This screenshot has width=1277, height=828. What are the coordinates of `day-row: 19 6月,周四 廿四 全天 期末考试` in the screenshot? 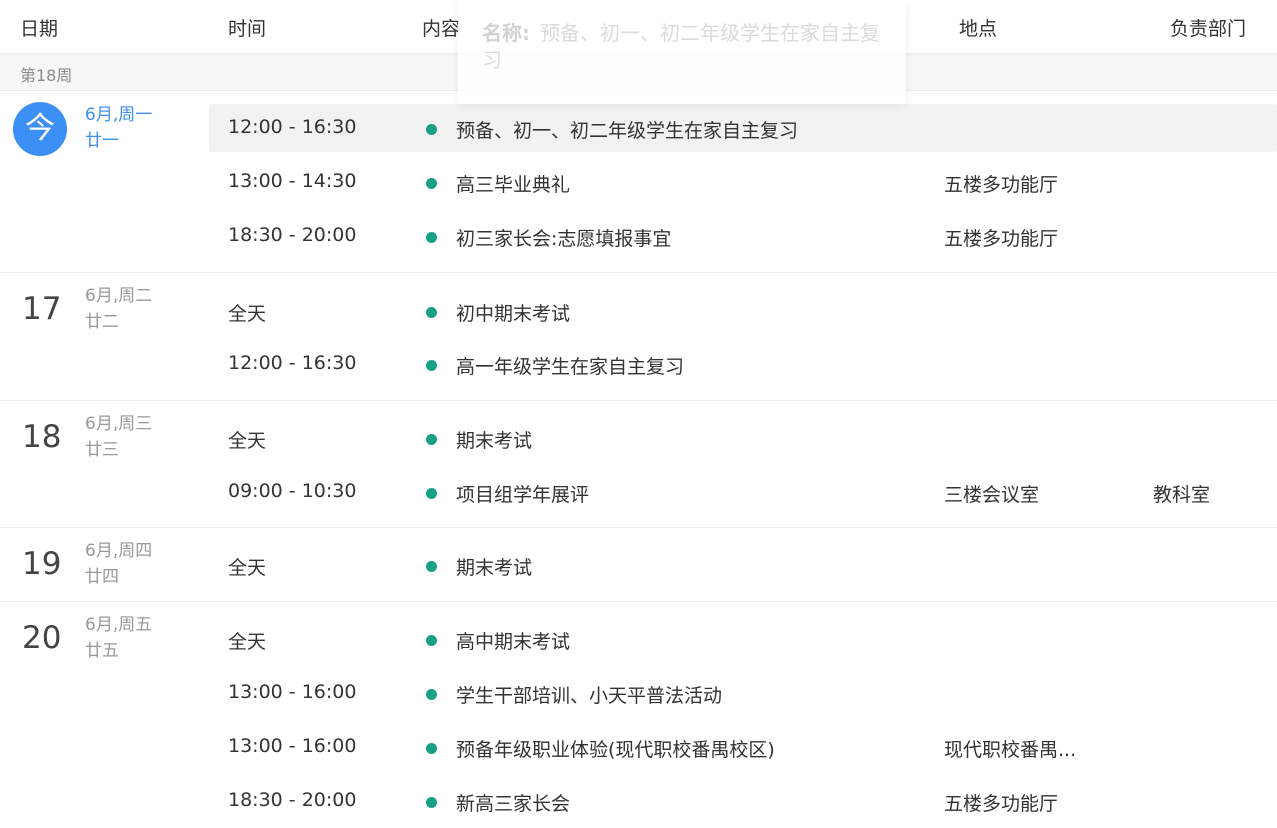 It's located at (638, 565).